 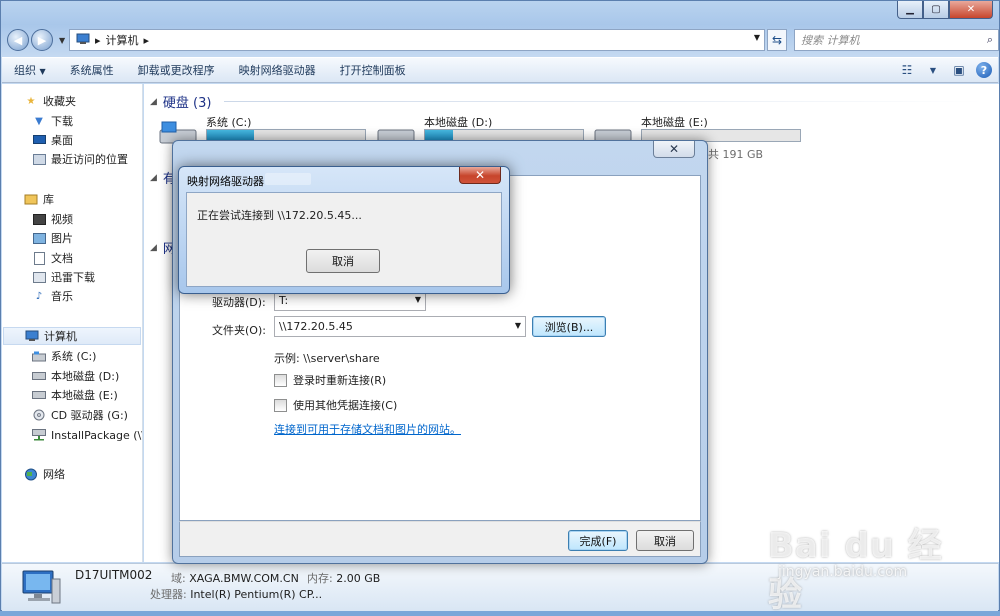 I want to click on minimize-button: ▁, so click(x=910, y=10).